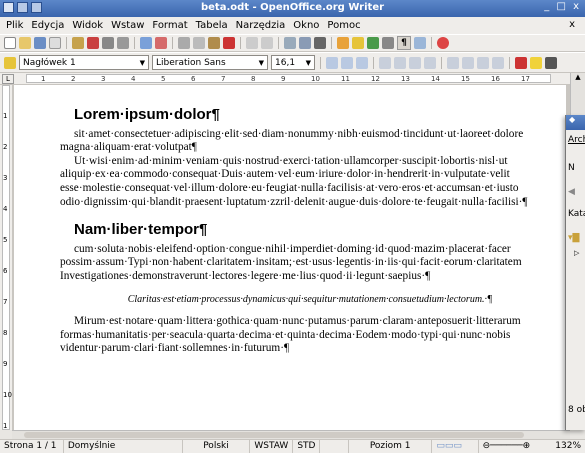 The image size is (585, 453). I want to click on paste-icon, so click(214, 43).